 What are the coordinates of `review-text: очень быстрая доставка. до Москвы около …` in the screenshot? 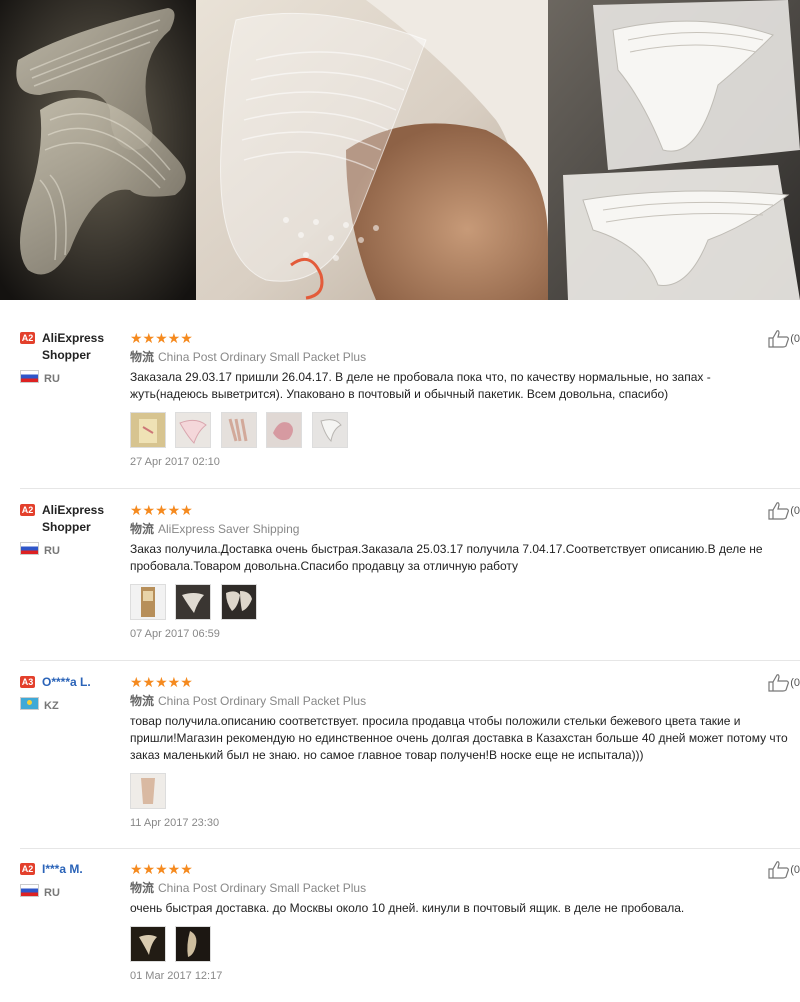 It's located at (407, 908).